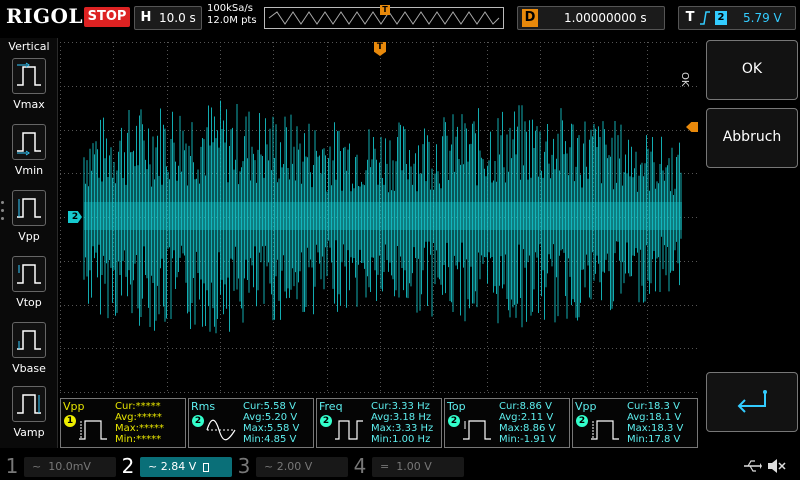 The width and height of the screenshot is (800, 480). I want to click on measurement-max: Max:18.3 V, so click(655, 428).